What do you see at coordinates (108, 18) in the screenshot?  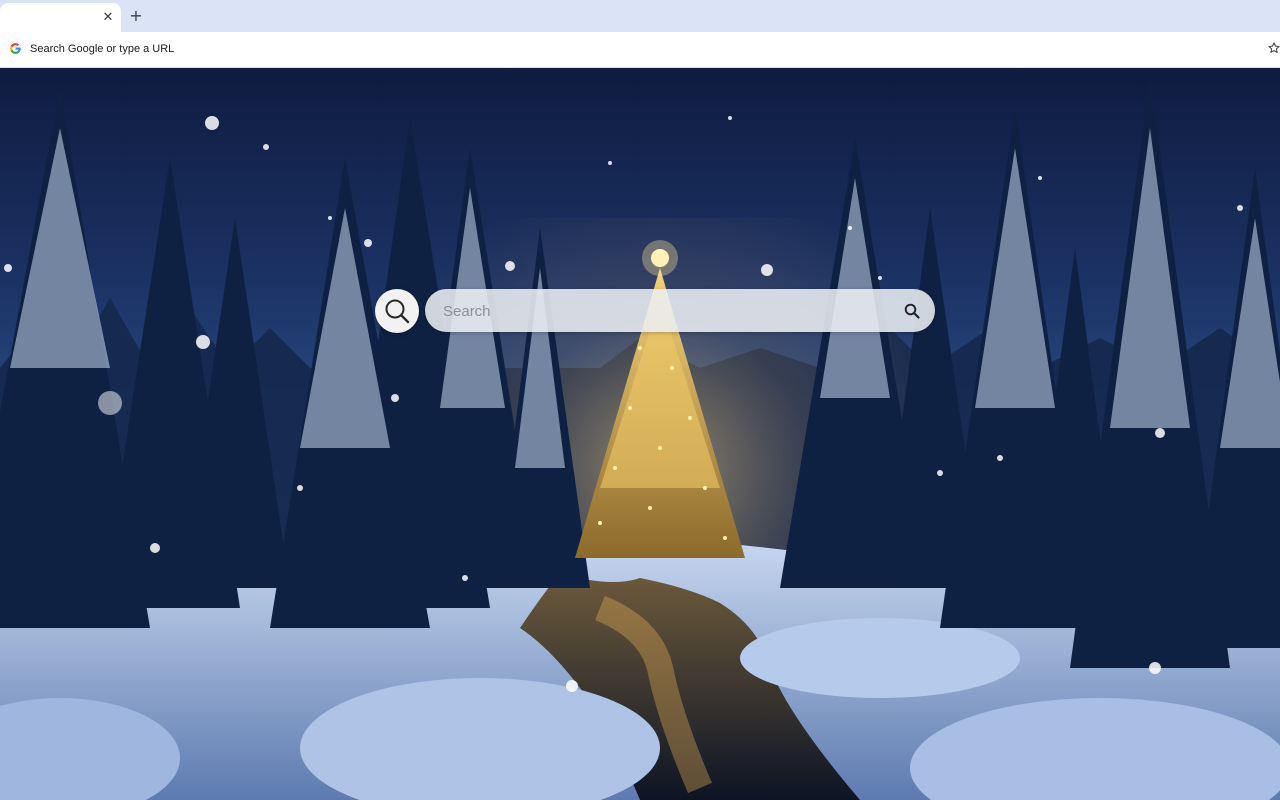 I see `close-tab-icon: ✕` at bounding box center [108, 18].